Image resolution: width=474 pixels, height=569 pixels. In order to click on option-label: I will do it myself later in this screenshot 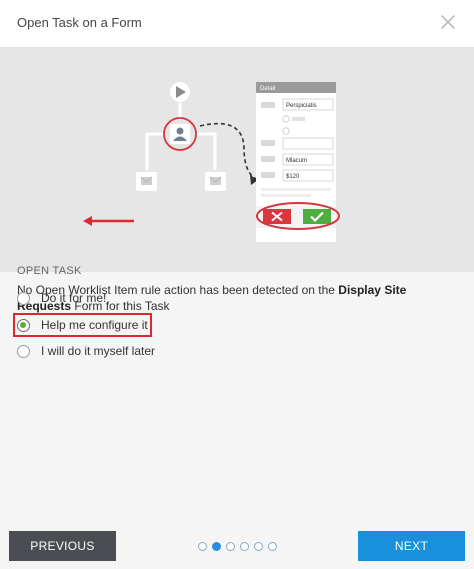, I will do `click(98, 351)`.